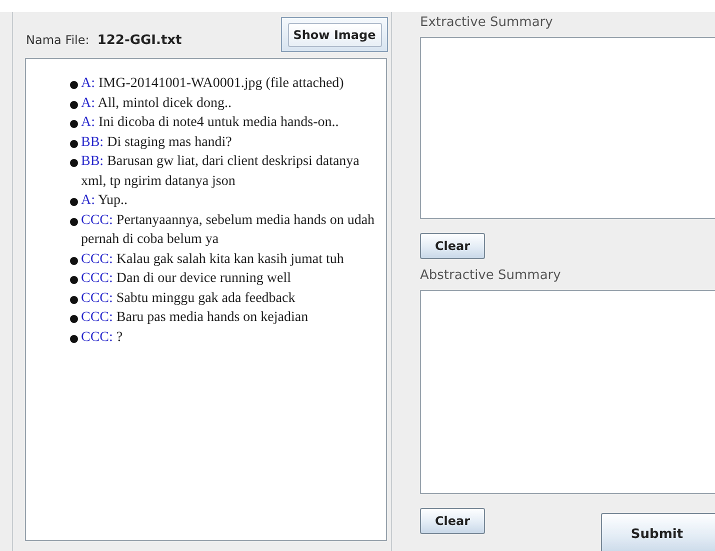 The image size is (715, 551). What do you see at coordinates (139, 40) in the screenshot?
I see `file-name: 122-GGI.txt` at bounding box center [139, 40].